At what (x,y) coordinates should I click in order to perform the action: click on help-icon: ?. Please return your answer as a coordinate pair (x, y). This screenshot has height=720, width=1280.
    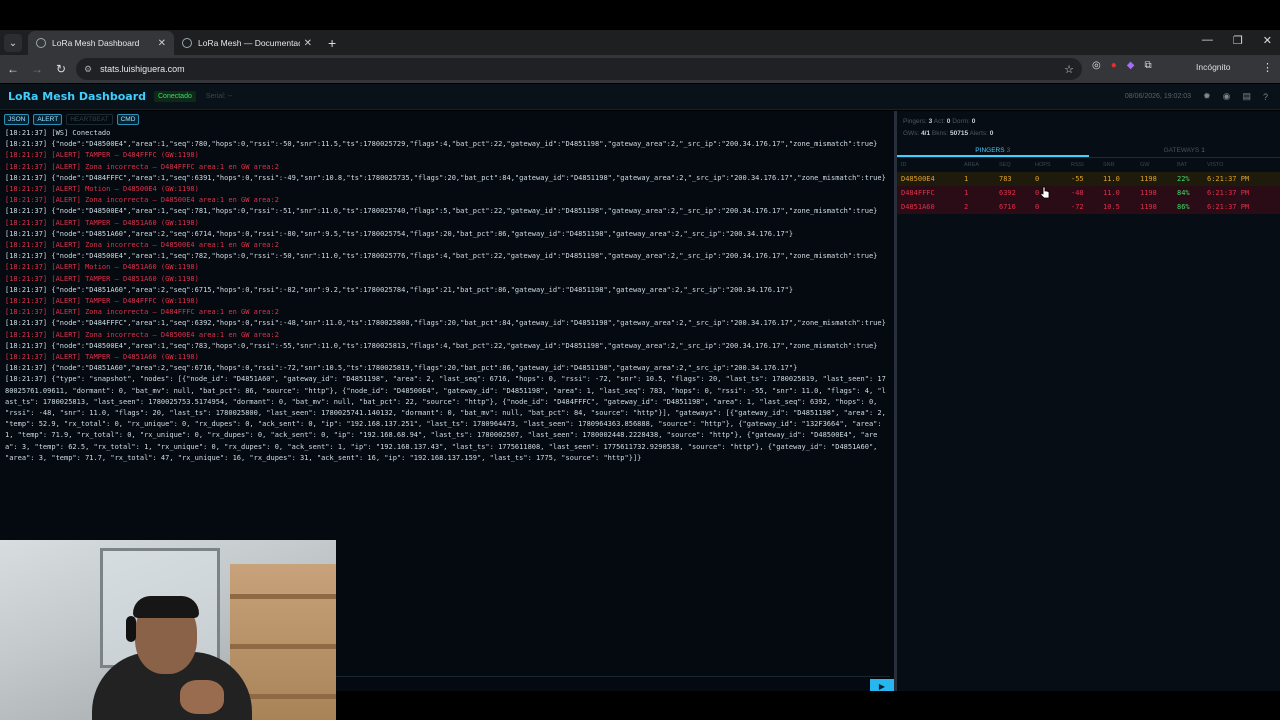
    Looking at the image, I should click on (1265, 97).